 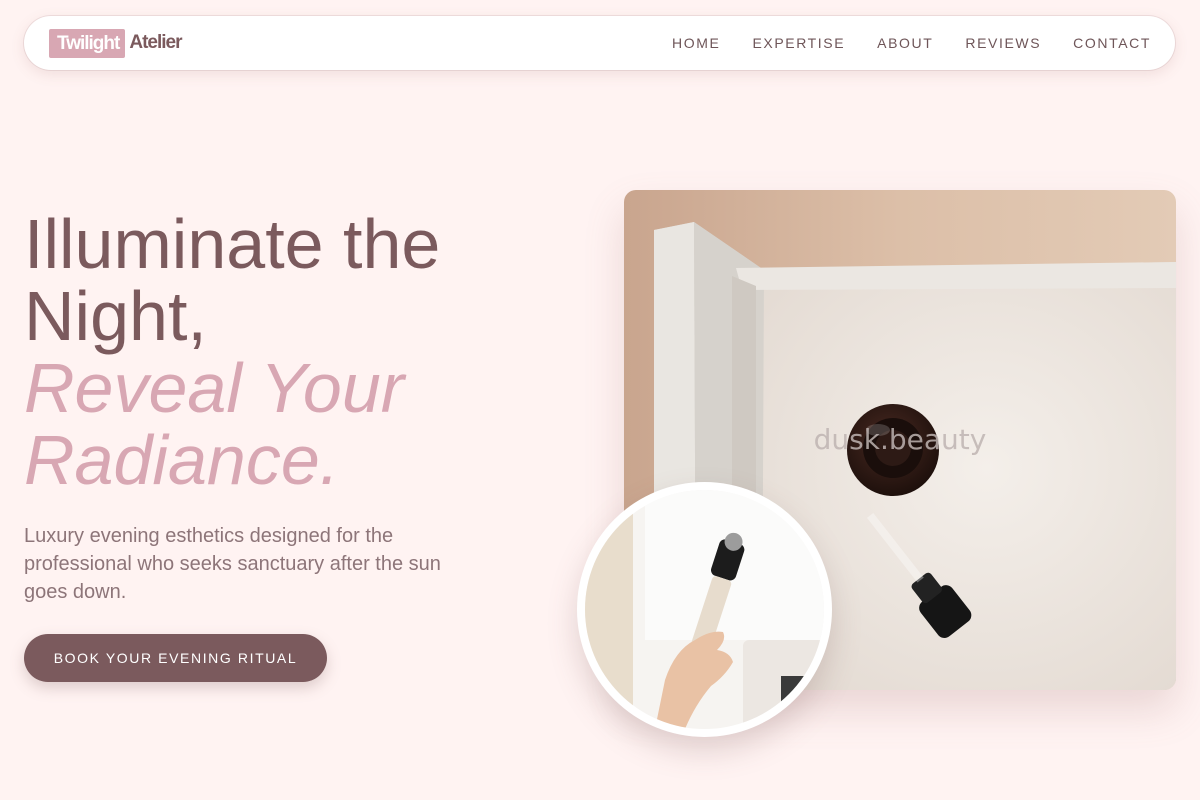 I want to click on photo-watermark: dusk.beauty, so click(x=900, y=439).